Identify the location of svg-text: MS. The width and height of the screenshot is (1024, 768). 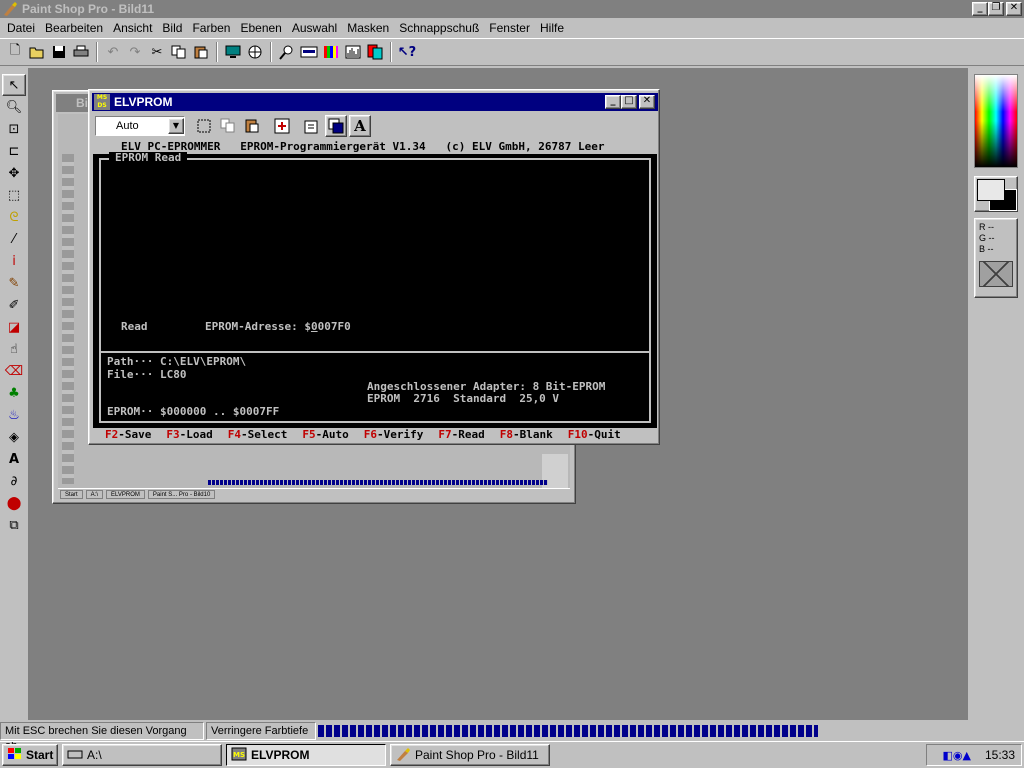
(239, 755).